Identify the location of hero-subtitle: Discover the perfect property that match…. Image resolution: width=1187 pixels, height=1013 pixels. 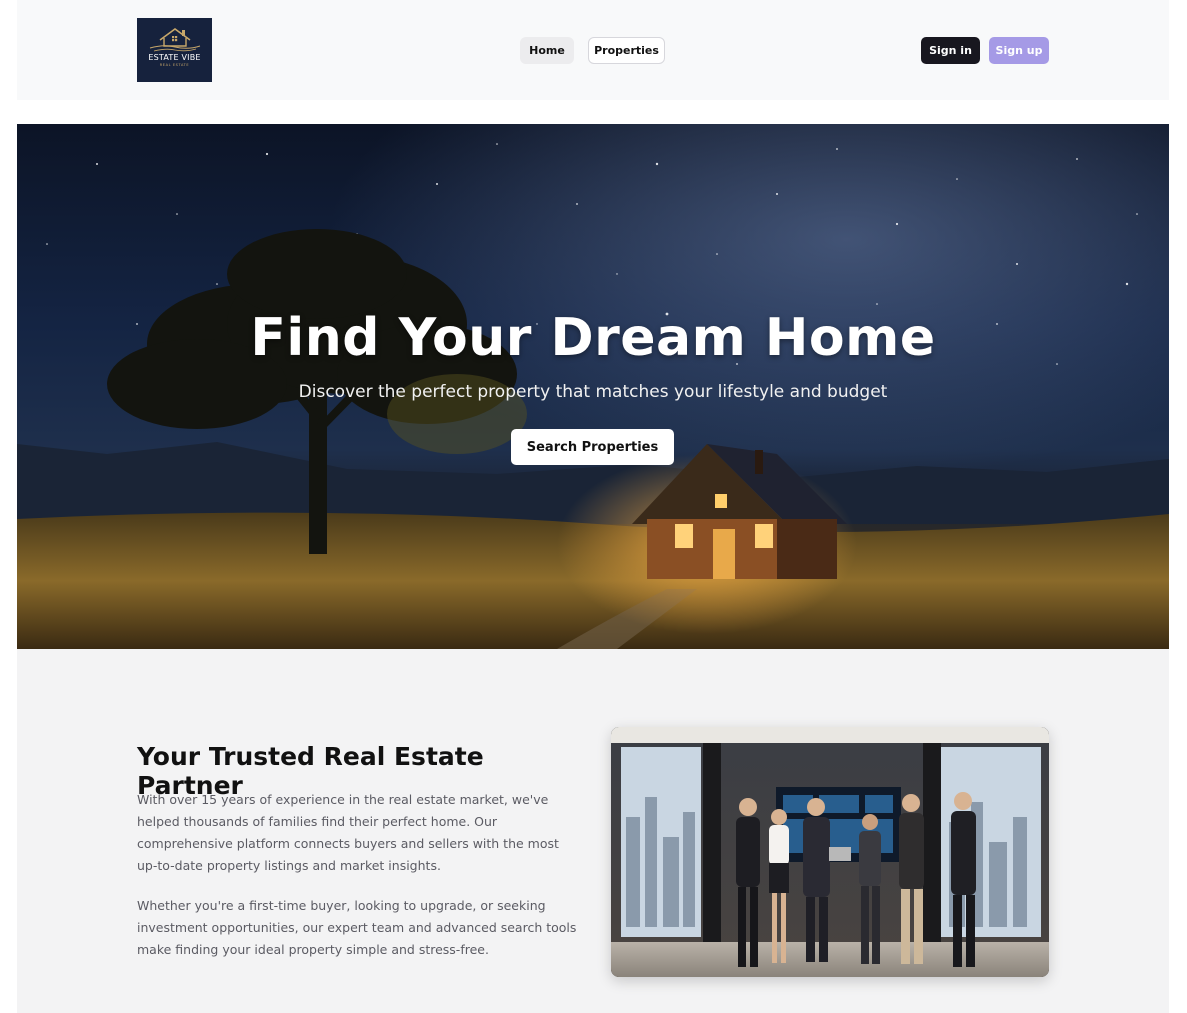
(593, 392).